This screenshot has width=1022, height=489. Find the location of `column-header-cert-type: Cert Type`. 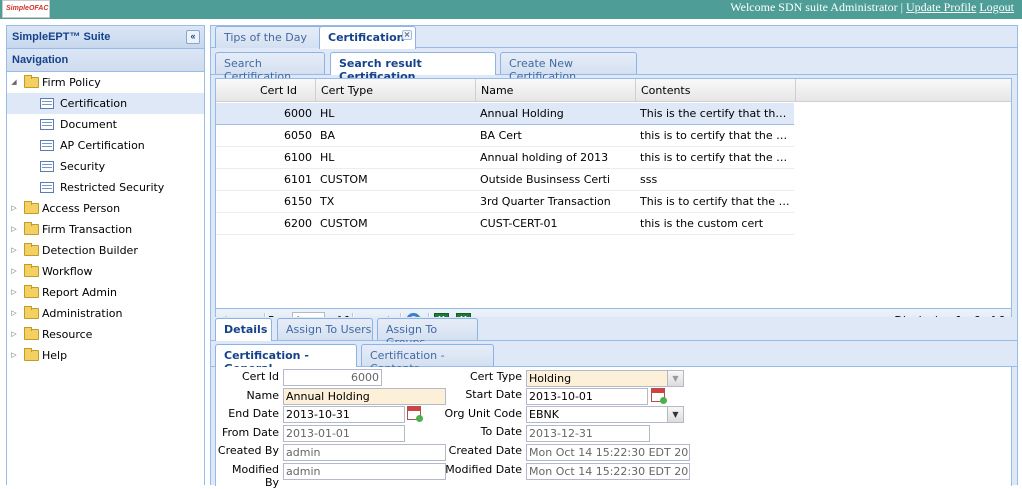

column-header-cert-type: Cert Type is located at coordinates (396, 90).